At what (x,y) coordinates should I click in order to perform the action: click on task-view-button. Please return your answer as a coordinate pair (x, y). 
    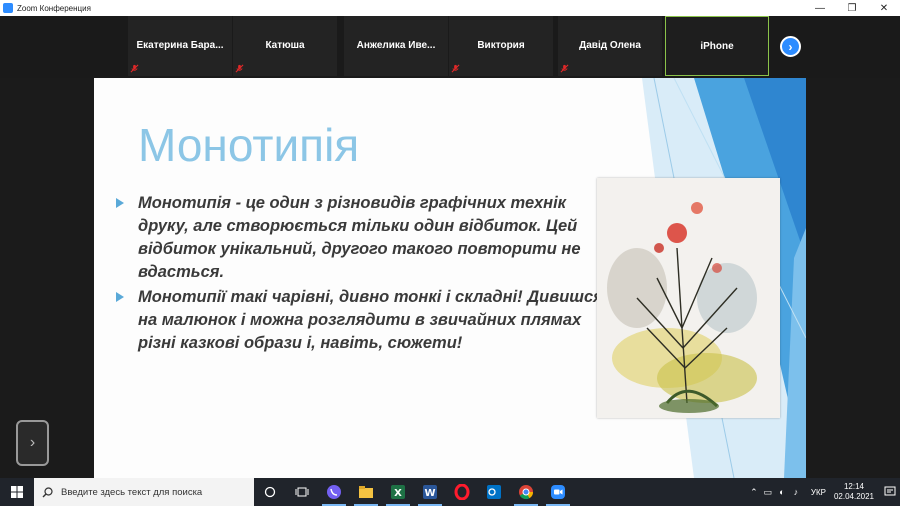
    Looking at the image, I should click on (302, 492).